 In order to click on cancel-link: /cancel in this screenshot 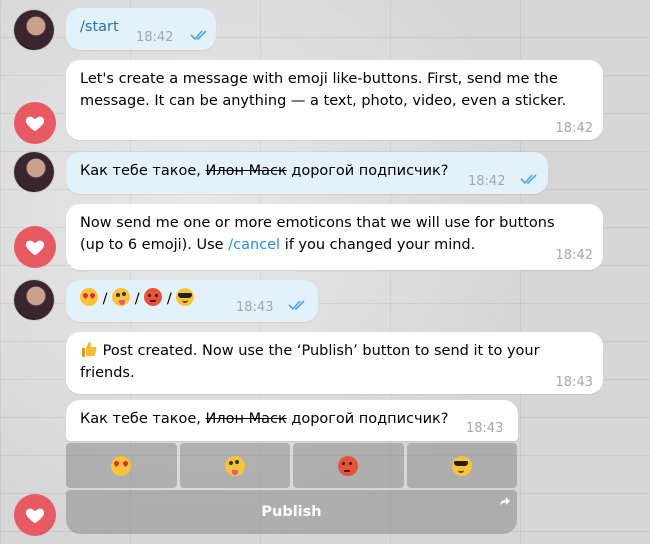, I will do `click(254, 245)`.